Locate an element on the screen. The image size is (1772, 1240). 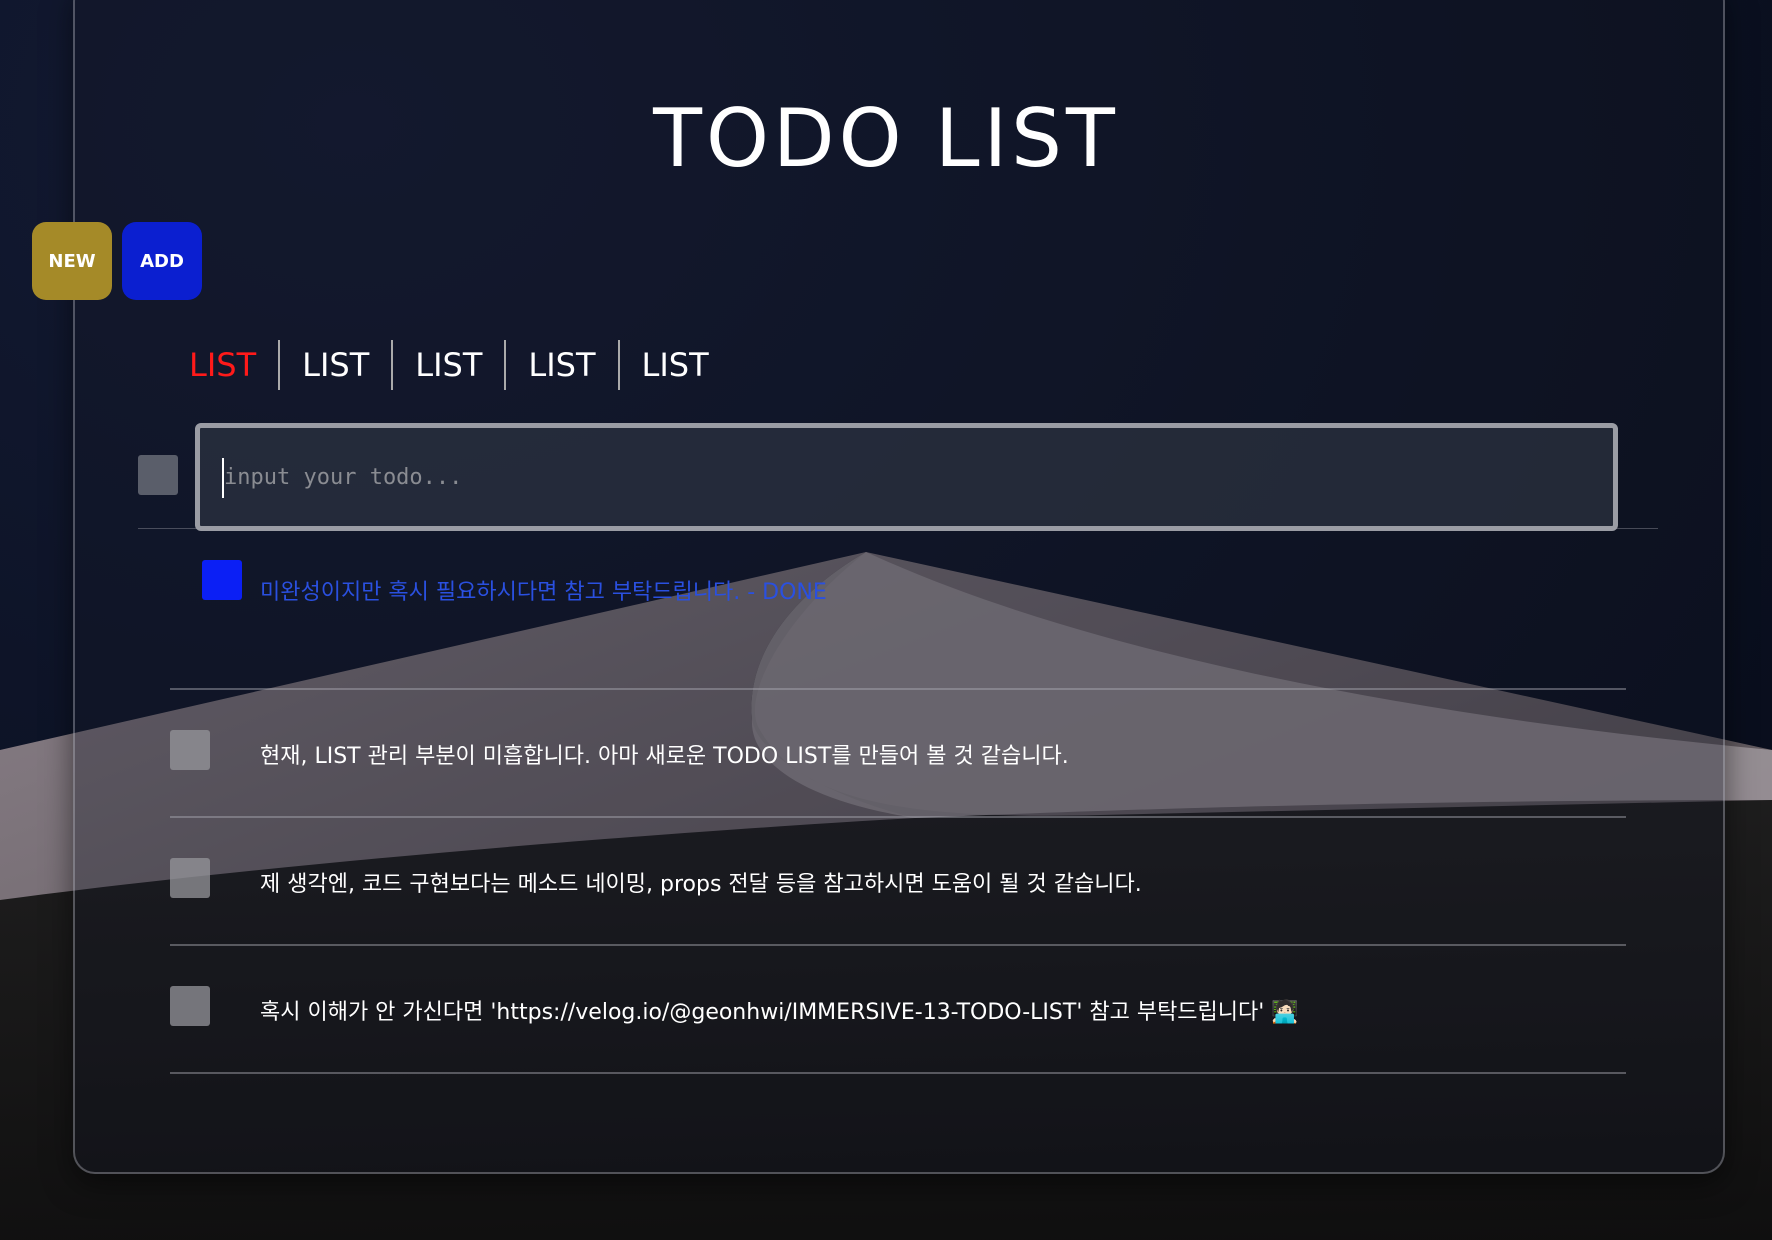
text-cursor is located at coordinates (223, 478).